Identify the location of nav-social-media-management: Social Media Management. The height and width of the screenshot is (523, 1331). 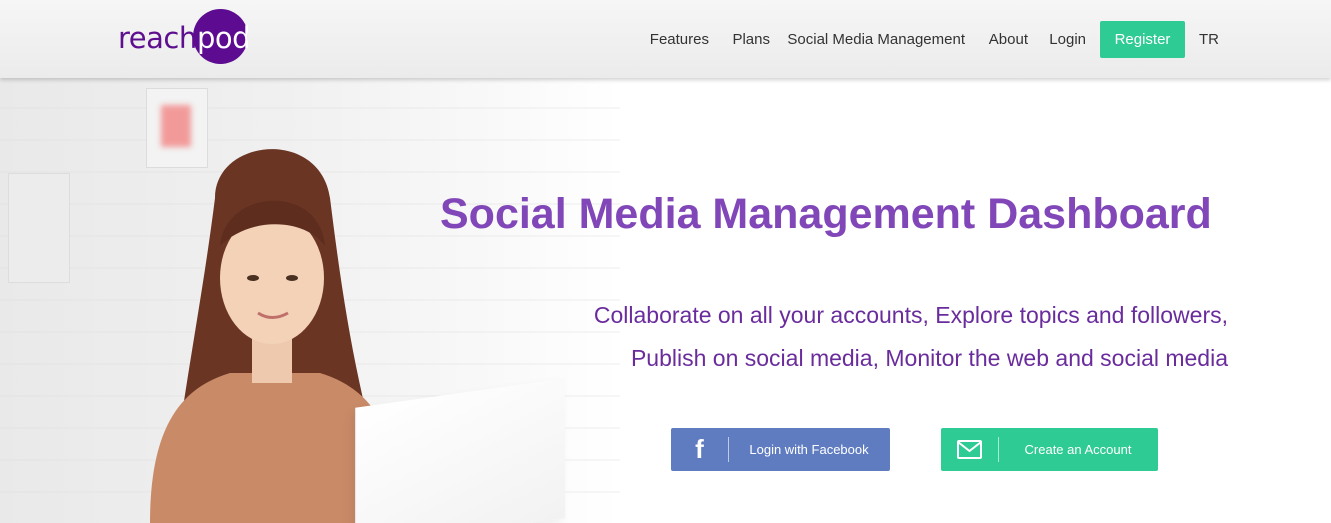
(876, 39).